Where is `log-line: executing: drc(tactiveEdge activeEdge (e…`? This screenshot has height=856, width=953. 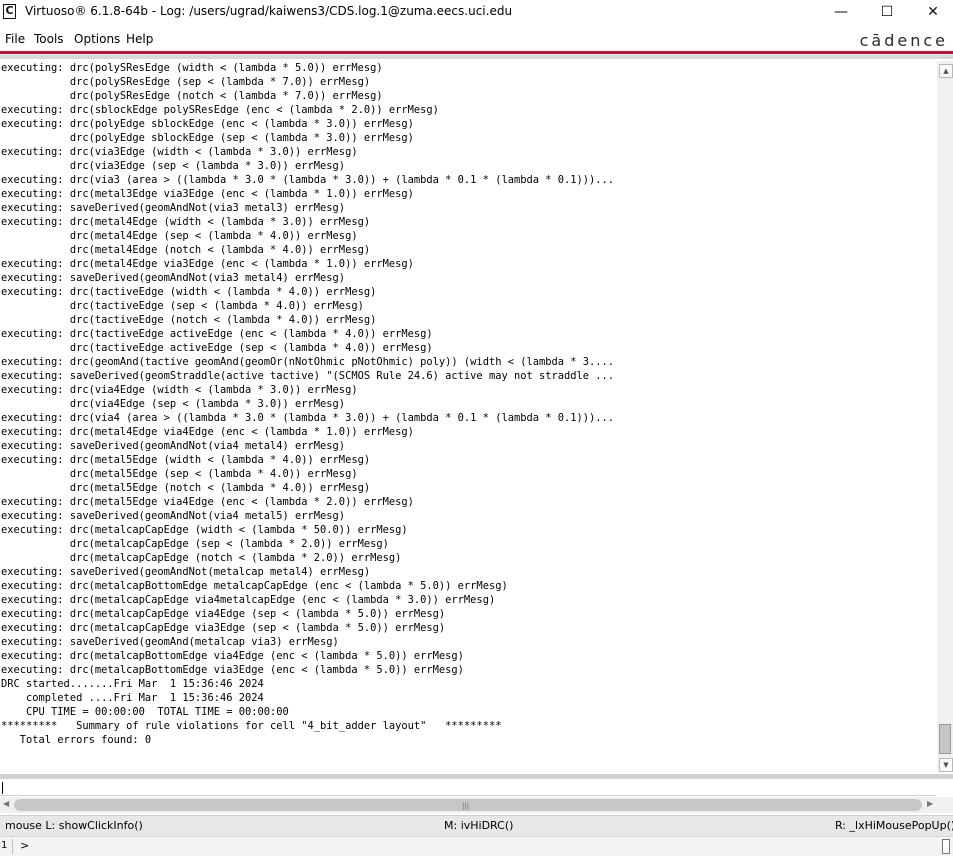 log-line: executing: drc(tactiveEdge activeEdge (e… is located at coordinates (217, 334).